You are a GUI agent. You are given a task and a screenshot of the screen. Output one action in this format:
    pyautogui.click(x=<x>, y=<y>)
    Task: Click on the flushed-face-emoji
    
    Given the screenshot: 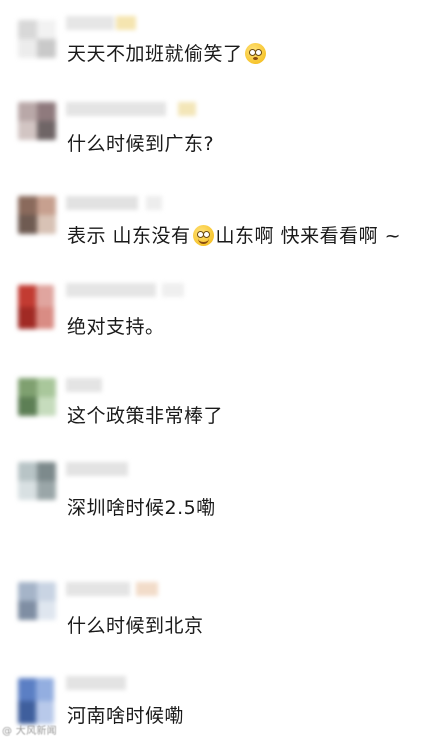 What is the action you would take?
    pyautogui.click(x=255, y=53)
    